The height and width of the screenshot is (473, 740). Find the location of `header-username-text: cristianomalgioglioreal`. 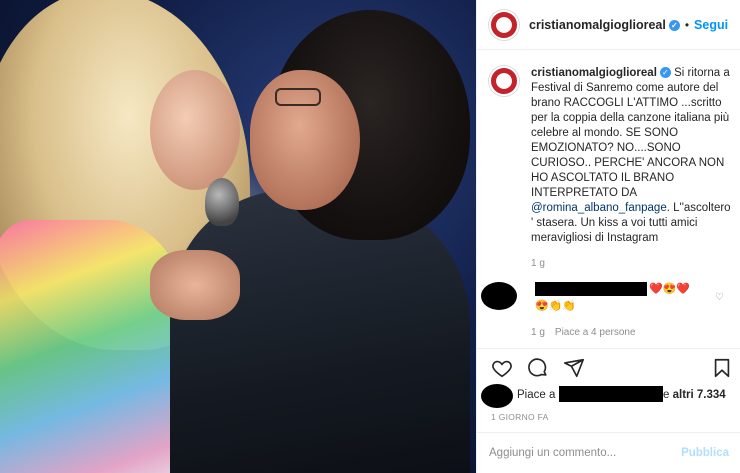

header-username-text: cristianomalgioglioreal is located at coordinates (597, 25).